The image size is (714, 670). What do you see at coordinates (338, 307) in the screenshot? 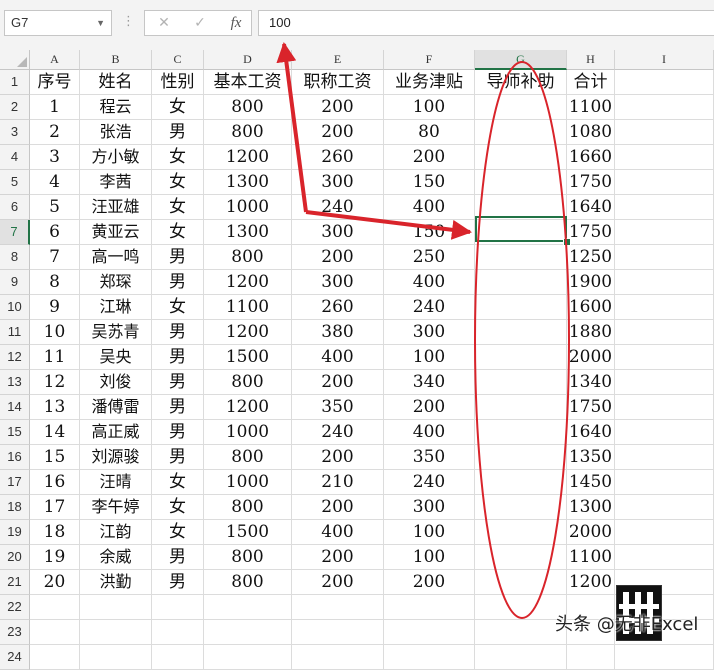
I see `cell-e10: 260` at bounding box center [338, 307].